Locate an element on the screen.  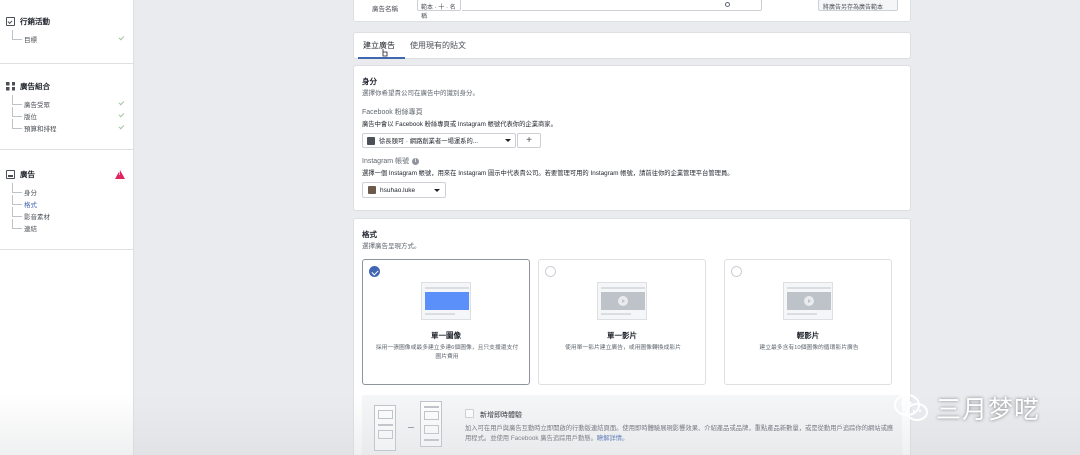
arrow-icon is located at coordinates (411, 427).